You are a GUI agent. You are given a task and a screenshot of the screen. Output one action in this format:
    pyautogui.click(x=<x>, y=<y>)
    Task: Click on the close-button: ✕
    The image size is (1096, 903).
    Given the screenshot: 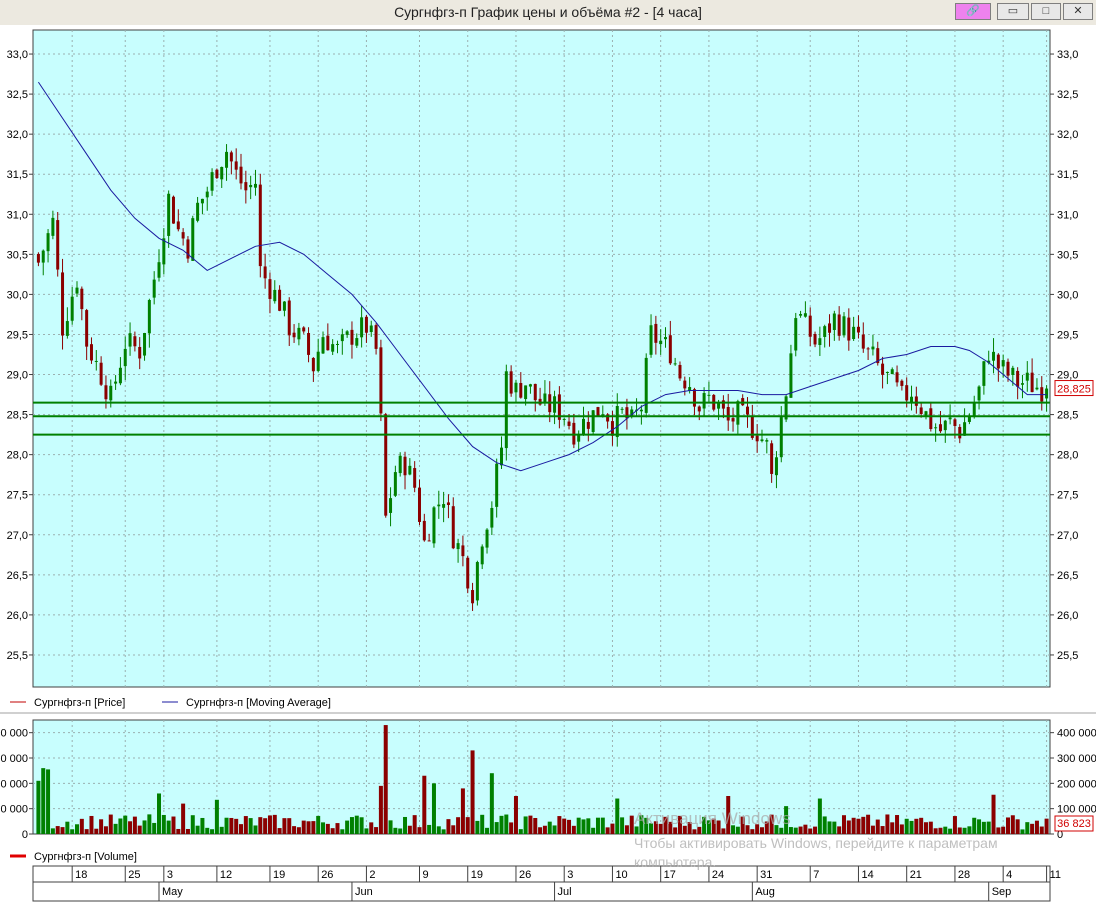 What is the action you would take?
    pyautogui.click(x=1078, y=11)
    